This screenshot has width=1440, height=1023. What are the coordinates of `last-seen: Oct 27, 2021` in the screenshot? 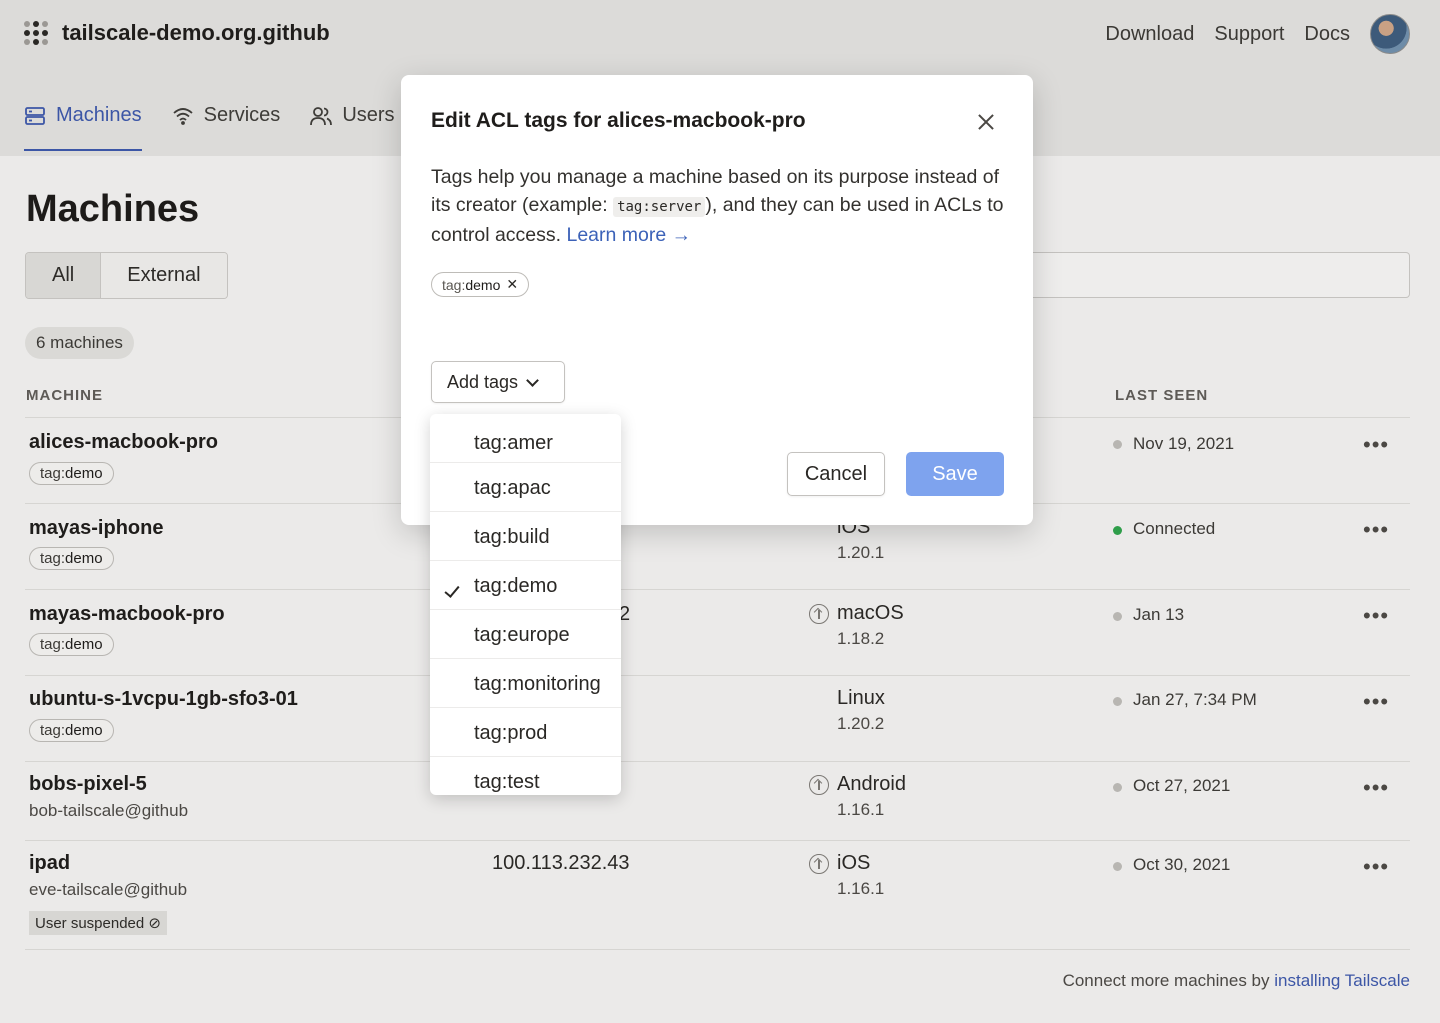 It's located at (1182, 785).